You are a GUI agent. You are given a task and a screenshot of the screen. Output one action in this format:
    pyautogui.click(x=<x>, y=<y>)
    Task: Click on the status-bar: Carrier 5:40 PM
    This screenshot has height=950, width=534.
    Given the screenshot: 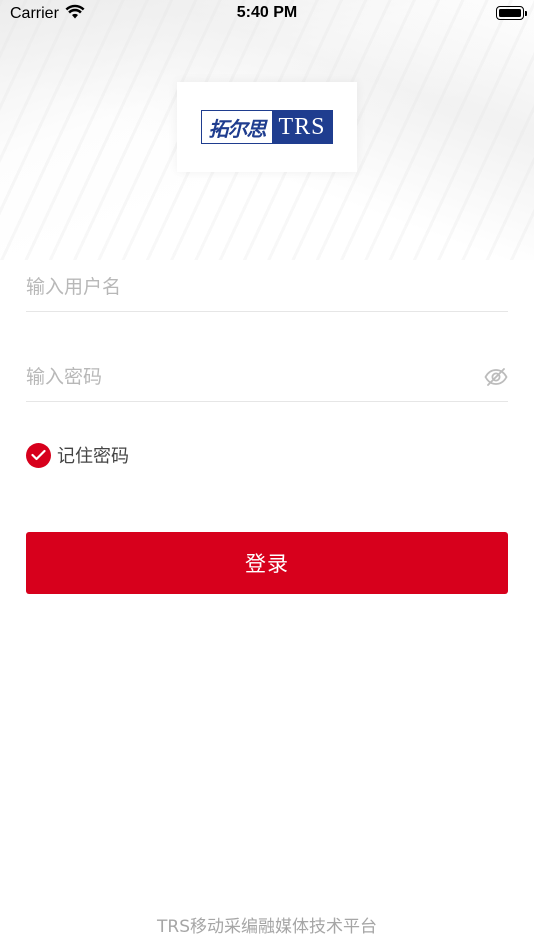 What is the action you would take?
    pyautogui.click(x=267, y=14)
    